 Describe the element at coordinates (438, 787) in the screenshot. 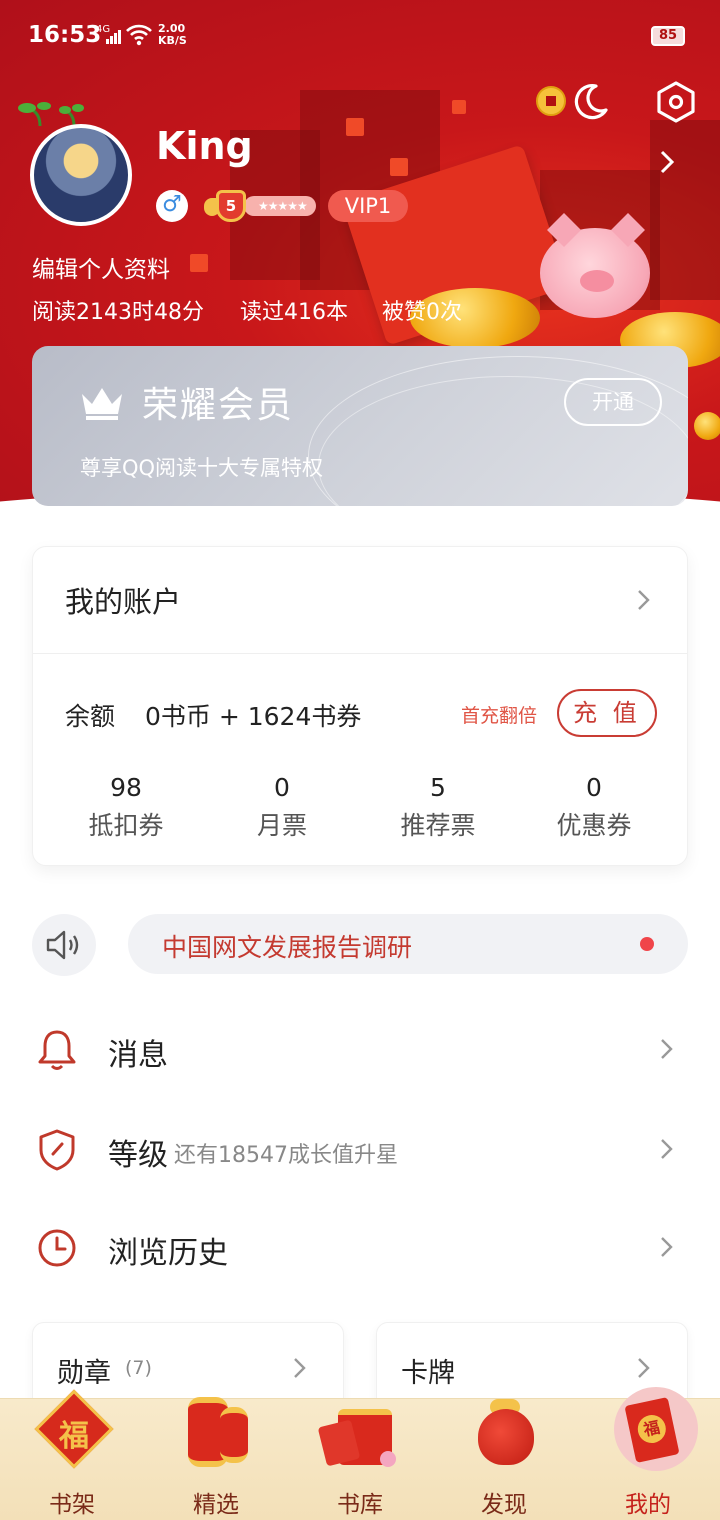

I see `ticket-count: 5` at that location.